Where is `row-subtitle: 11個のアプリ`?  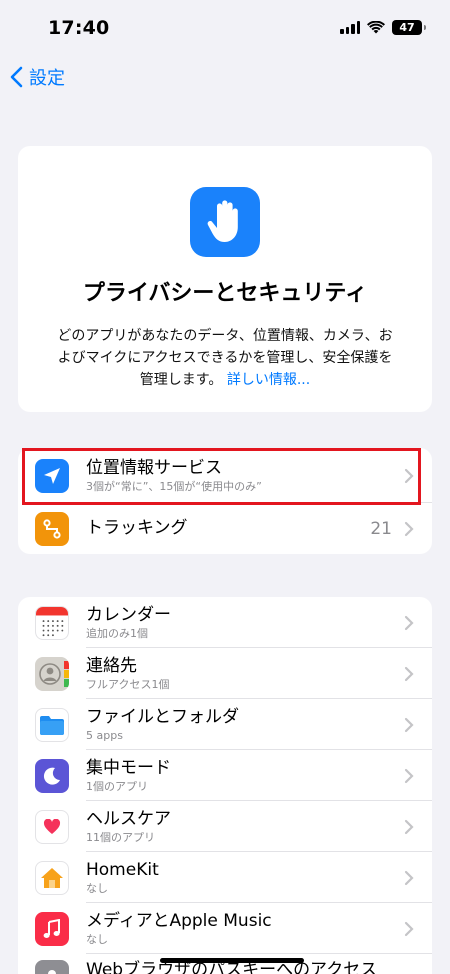 row-subtitle: 11個のアプリ is located at coordinates (120, 837).